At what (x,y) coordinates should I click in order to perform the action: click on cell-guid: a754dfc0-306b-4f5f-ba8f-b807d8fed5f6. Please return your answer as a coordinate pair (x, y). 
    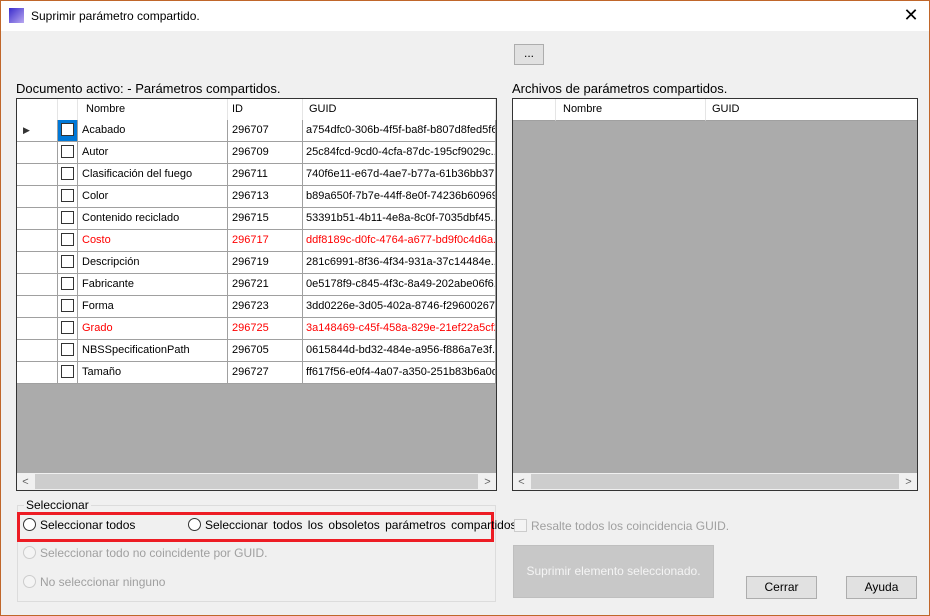
    Looking at the image, I should click on (399, 131).